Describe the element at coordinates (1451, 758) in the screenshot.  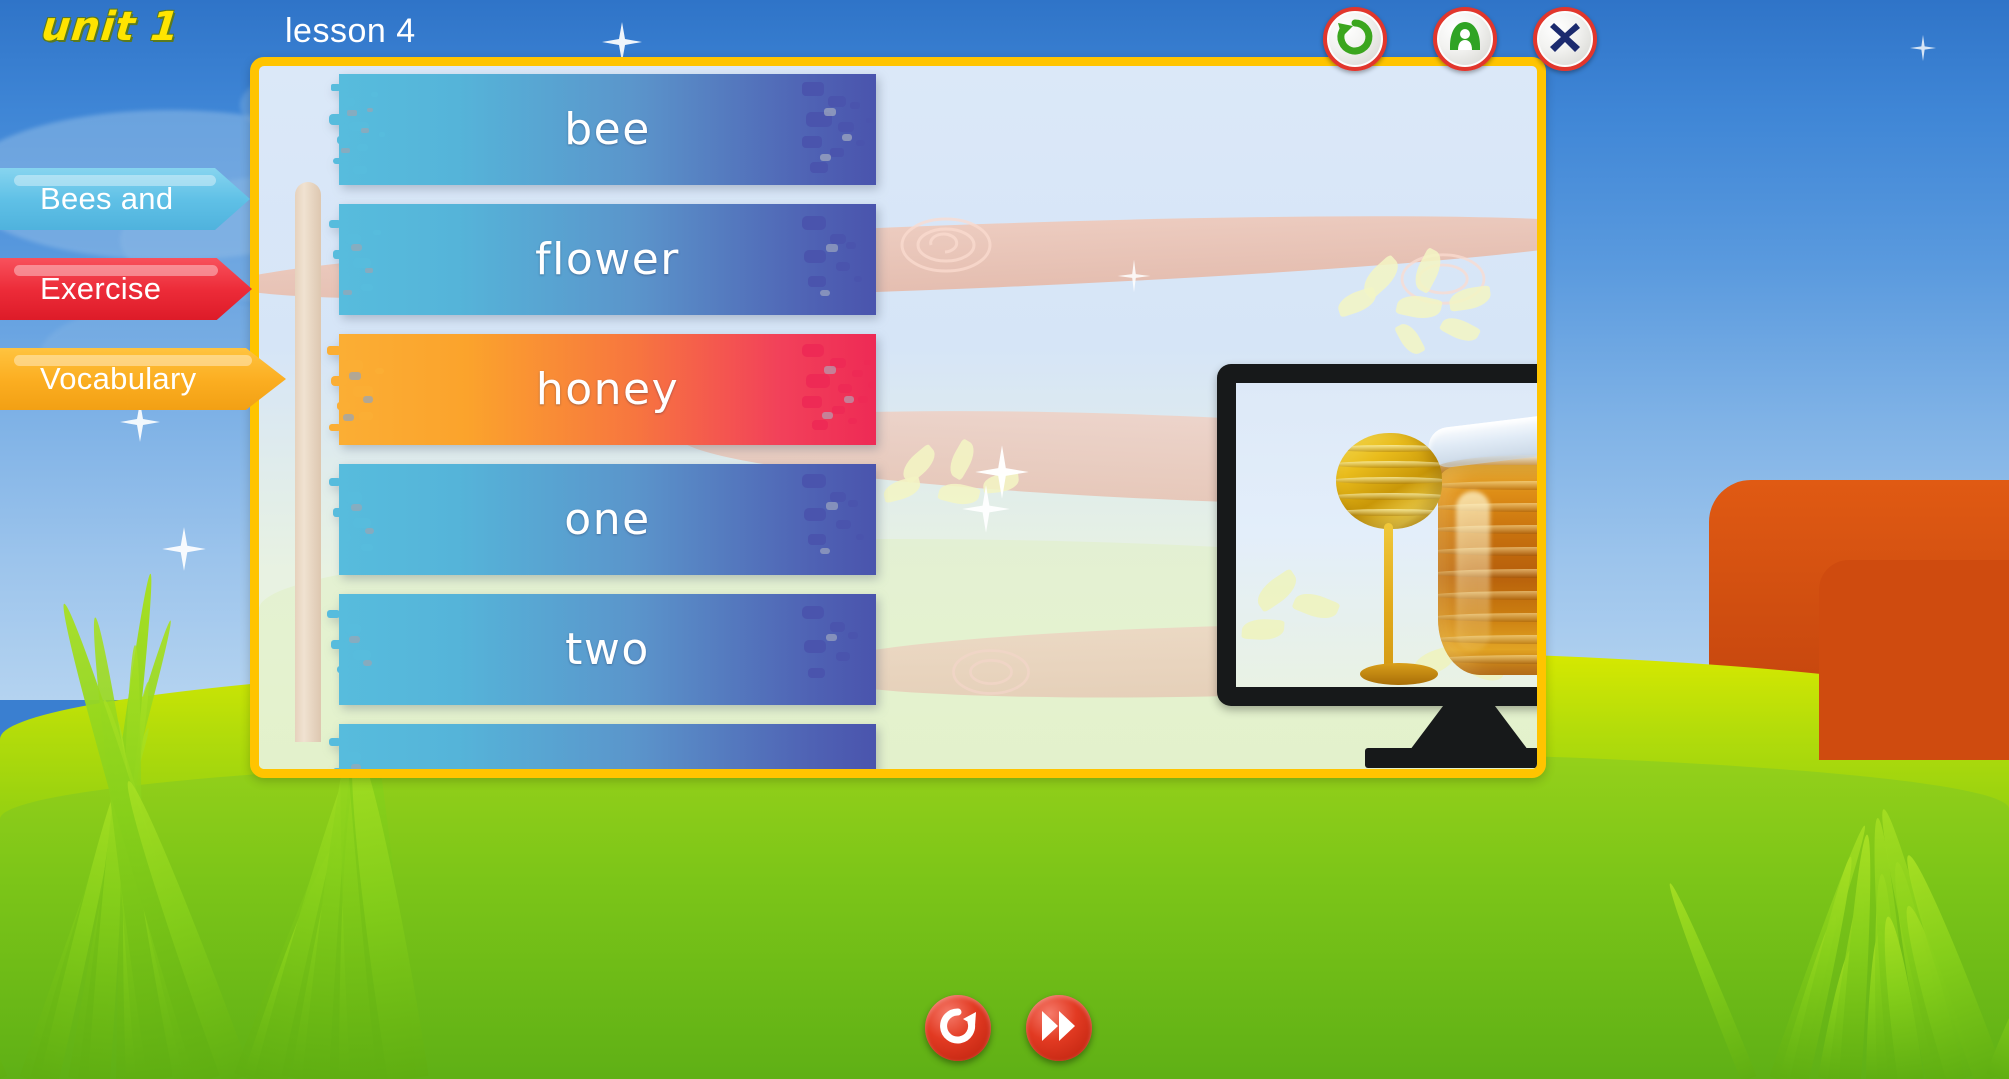
I see `monitor-base` at that location.